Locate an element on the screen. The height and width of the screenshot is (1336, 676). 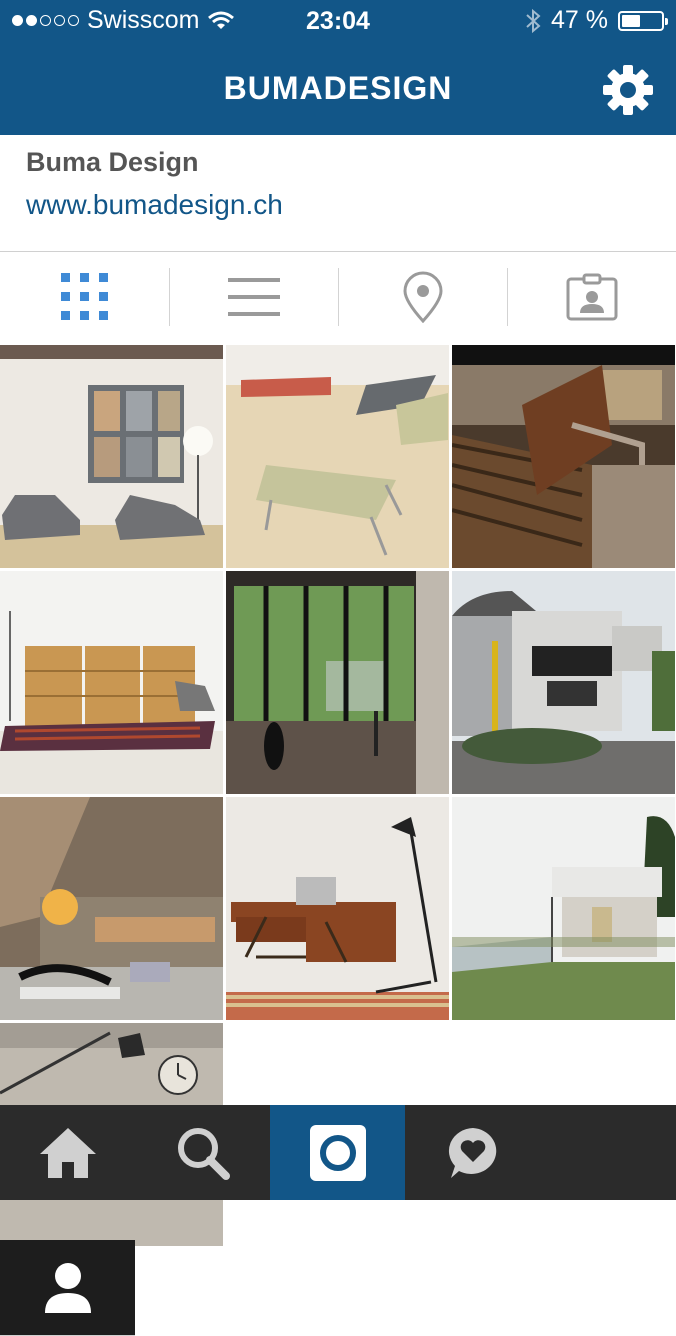
website-link: www.bumadesign.ch is located at coordinates (154, 205).